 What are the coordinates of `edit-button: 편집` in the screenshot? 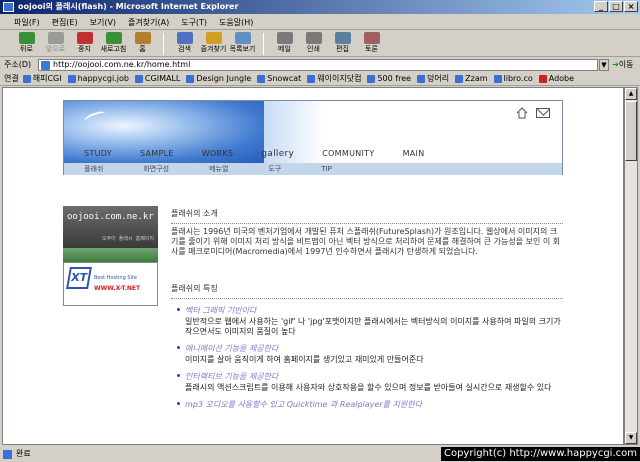 It's located at (342, 44).